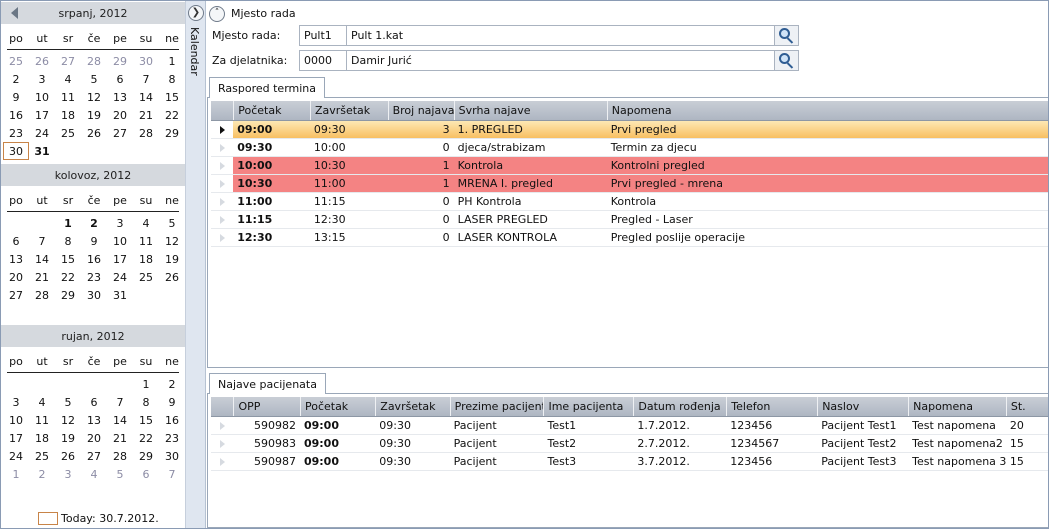 This screenshot has height=529, width=1049. Describe the element at coordinates (267, 87) in the screenshot. I see `tab-raspored-termina: Raspored termina` at that location.